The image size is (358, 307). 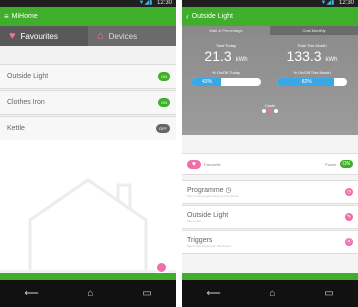 I want to click on carousel-pager: Costs, so click(x=270, y=108).